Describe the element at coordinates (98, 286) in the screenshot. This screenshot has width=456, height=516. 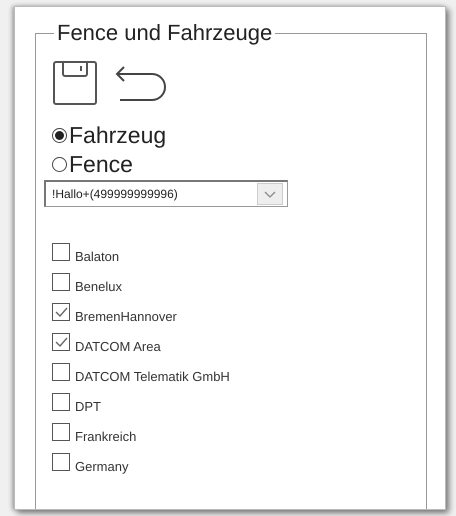
I see `checkbox-label: Benelux` at that location.